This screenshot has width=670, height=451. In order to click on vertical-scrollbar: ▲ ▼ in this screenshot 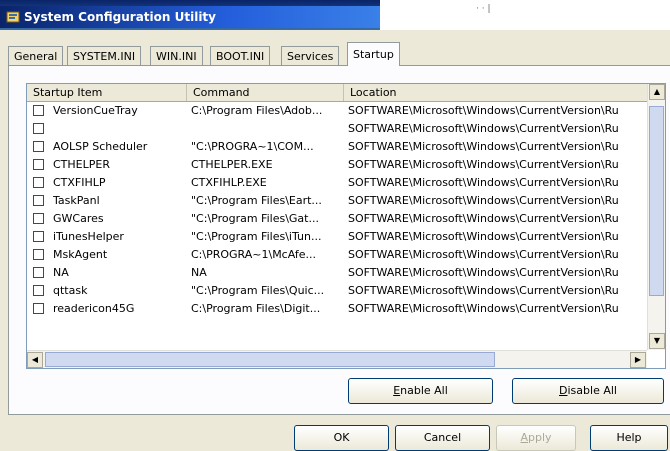, I will do `click(656, 217)`.